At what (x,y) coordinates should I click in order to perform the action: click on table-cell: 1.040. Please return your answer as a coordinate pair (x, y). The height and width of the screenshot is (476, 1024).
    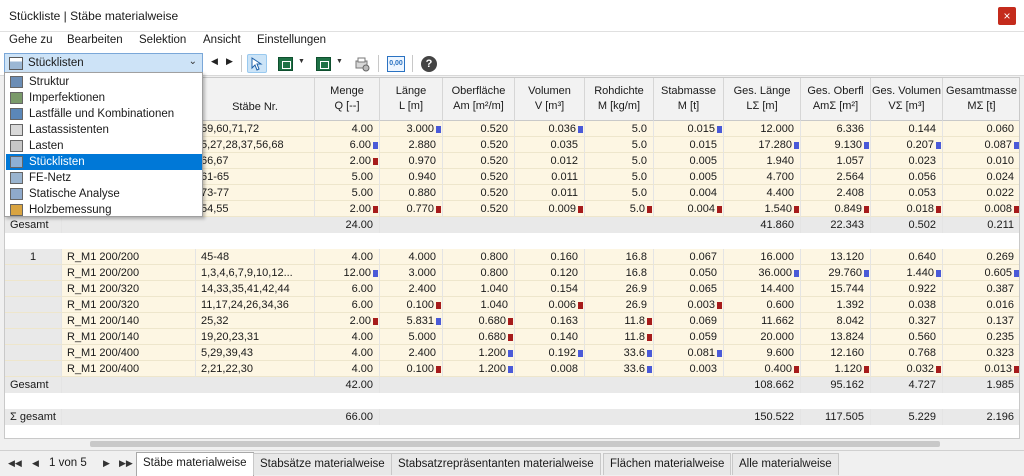
    Looking at the image, I should click on (479, 305).